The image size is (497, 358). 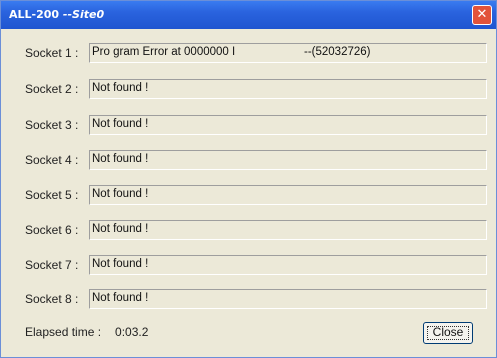 I want to click on socket-label: Socket 2 :, so click(x=52, y=89).